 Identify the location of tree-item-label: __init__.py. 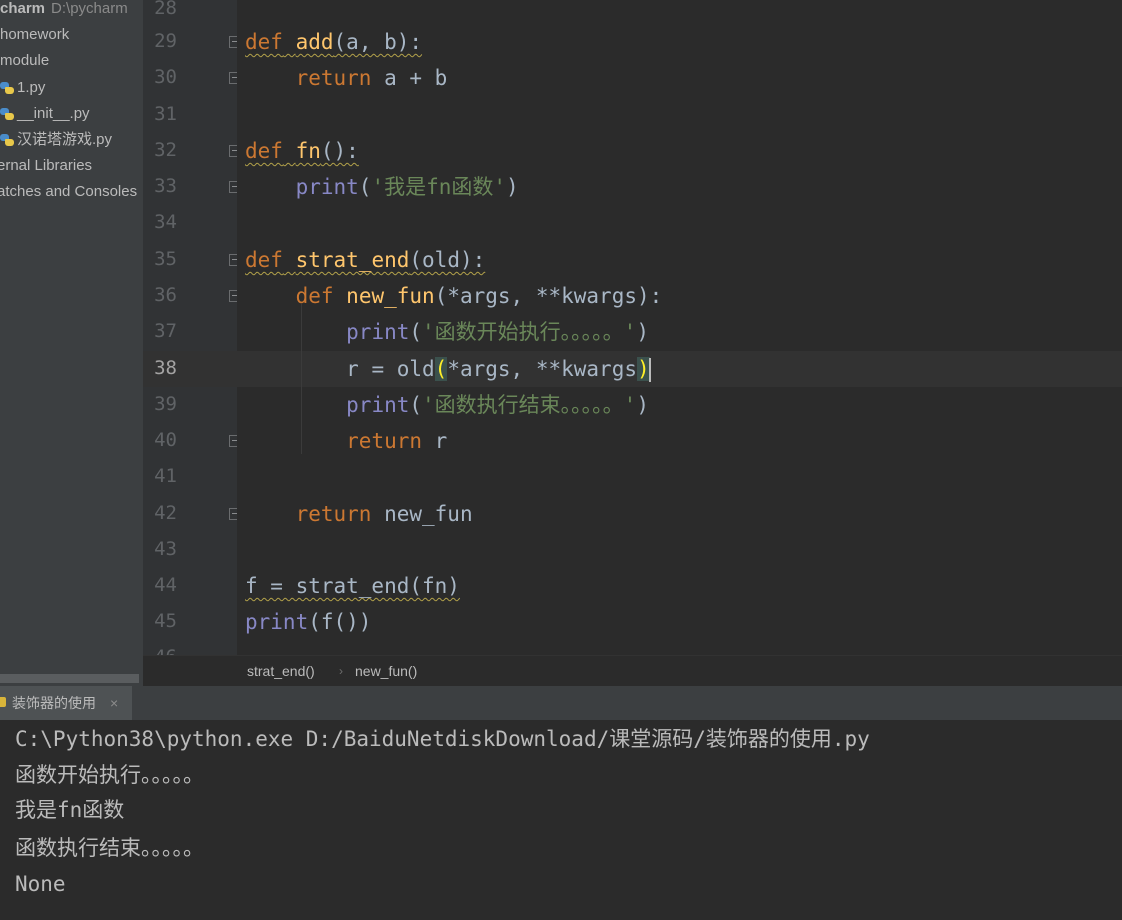
(53, 113).